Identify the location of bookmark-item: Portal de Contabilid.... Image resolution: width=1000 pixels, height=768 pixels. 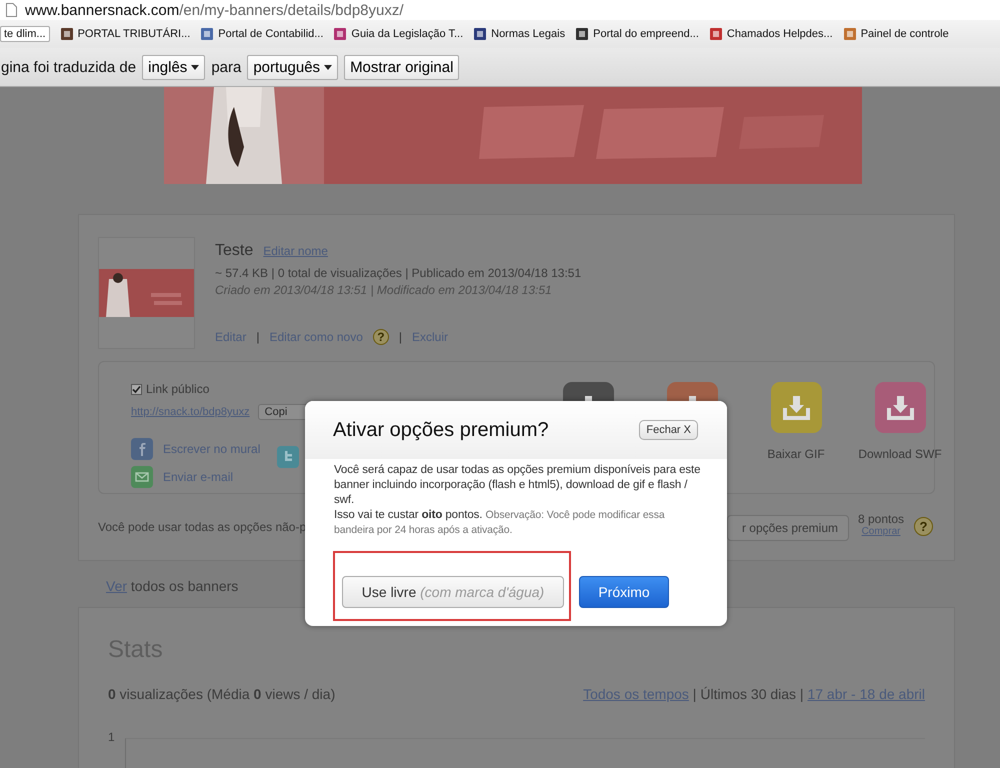
(262, 34).